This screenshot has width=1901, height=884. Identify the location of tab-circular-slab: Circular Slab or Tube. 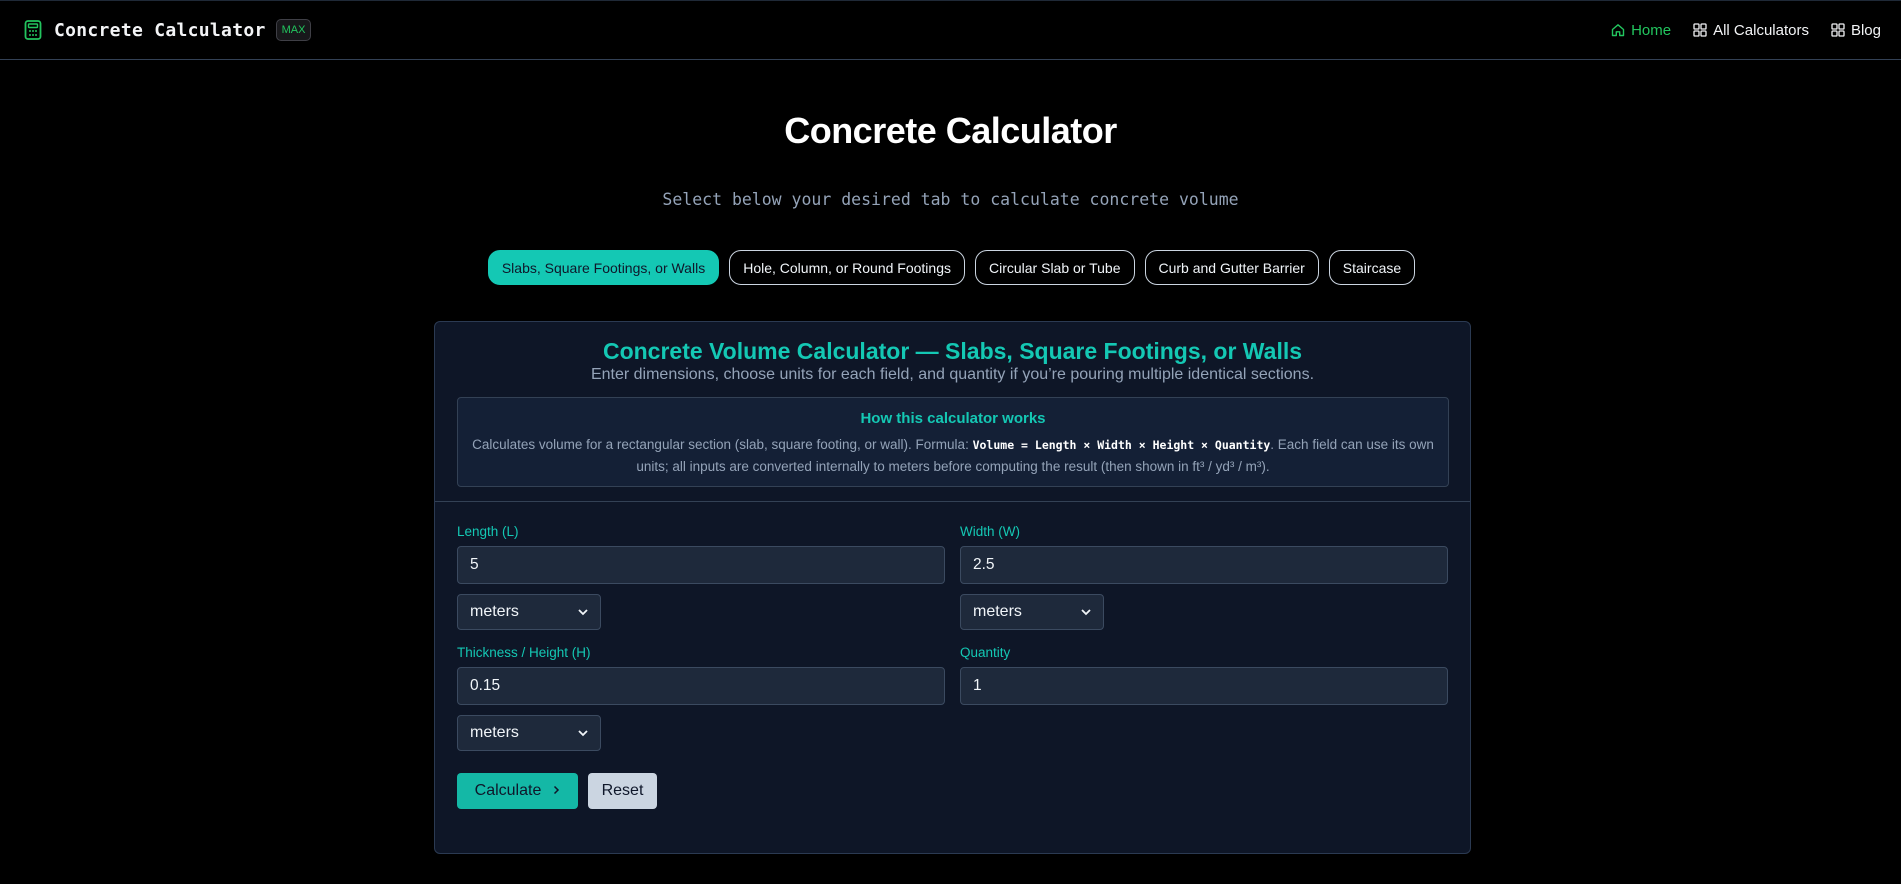
(1054, 267).